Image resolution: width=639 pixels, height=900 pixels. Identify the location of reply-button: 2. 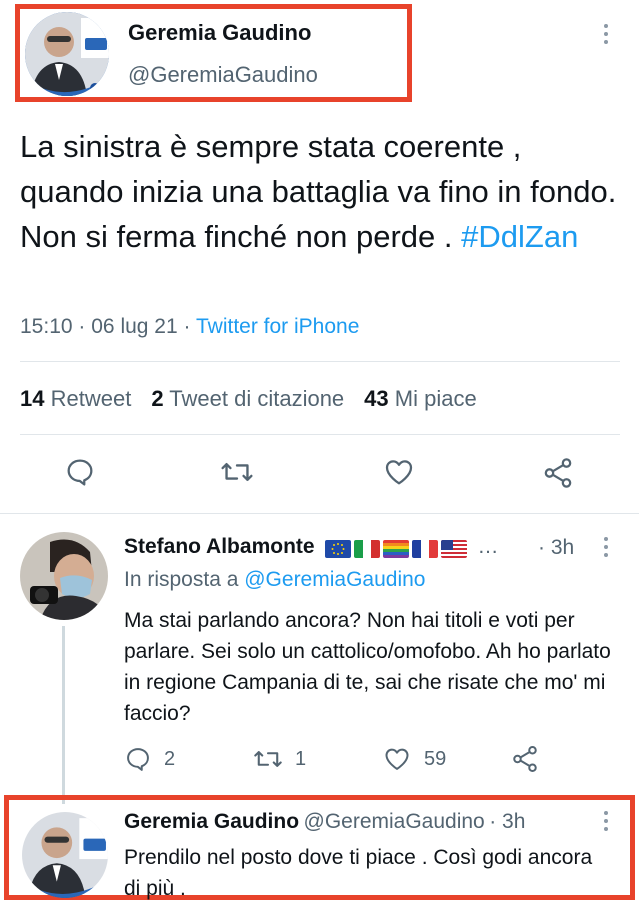
(149, 759).